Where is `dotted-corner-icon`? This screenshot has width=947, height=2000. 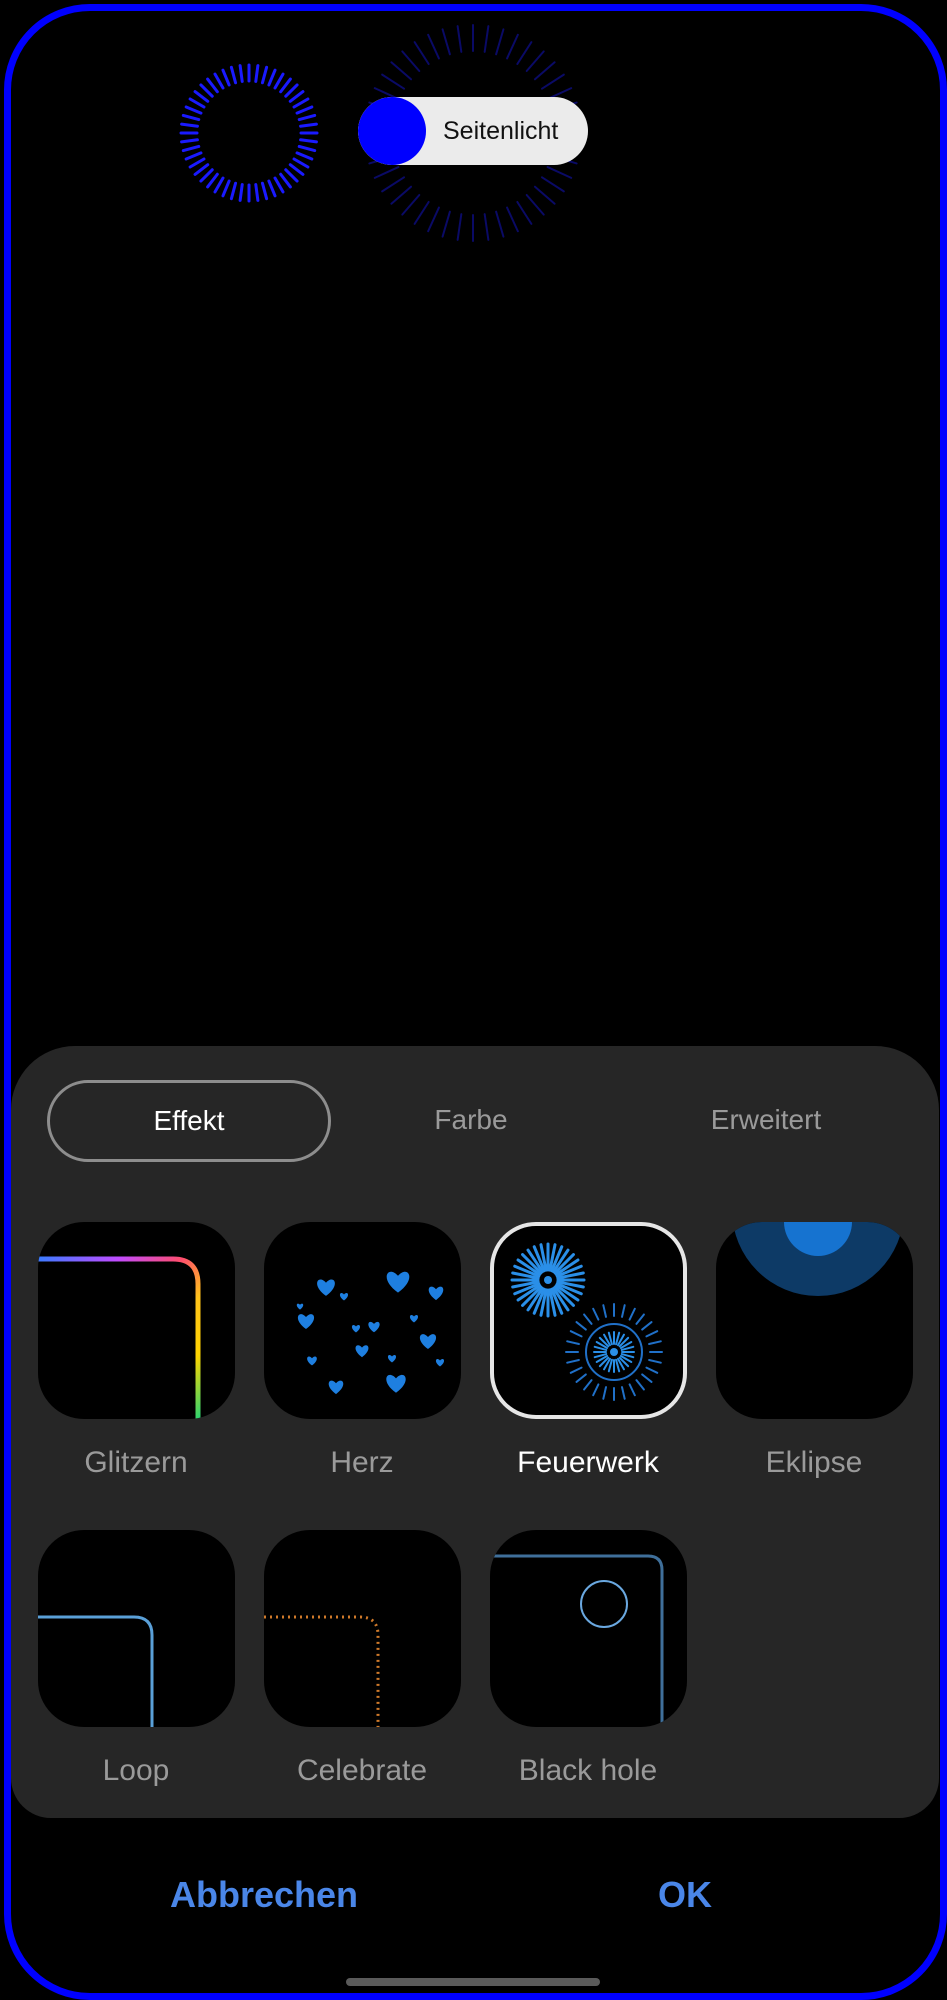 dotted-corner-icon is located at coordinates (322, 1671).